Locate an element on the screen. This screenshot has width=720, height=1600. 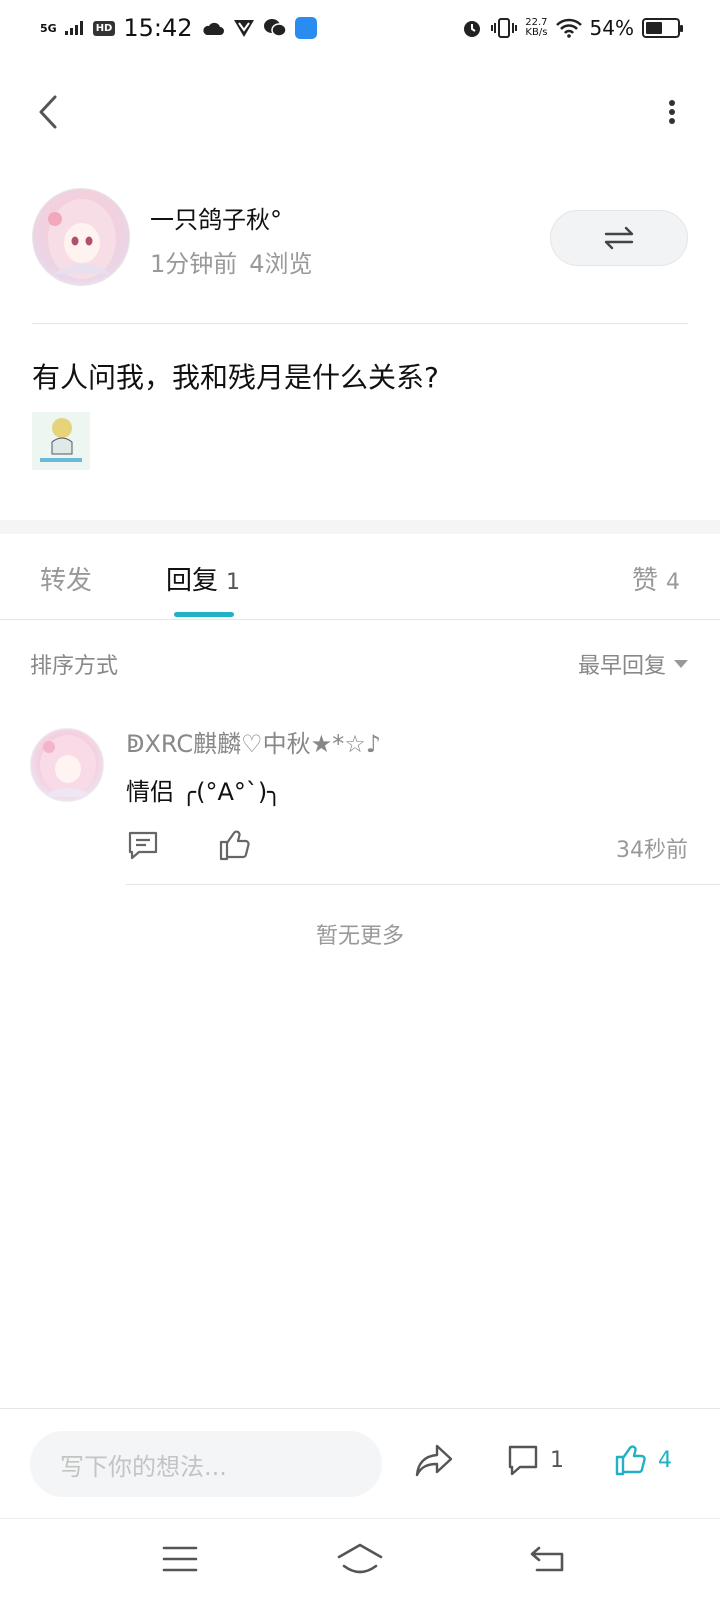
comment-divider is located at coordinates (423, 884).